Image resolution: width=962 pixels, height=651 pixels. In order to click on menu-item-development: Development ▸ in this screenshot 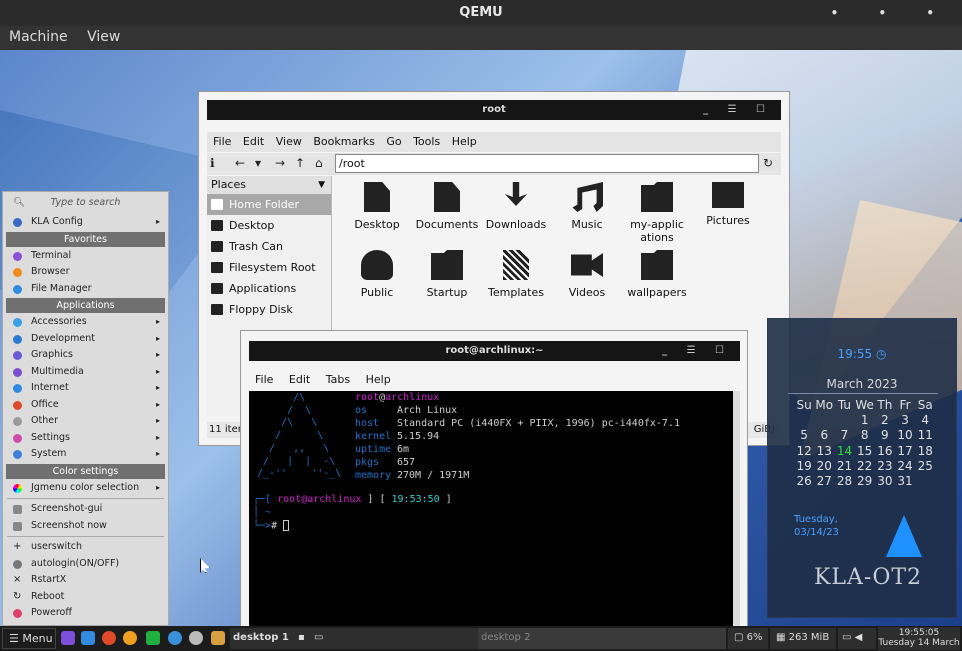, I will do `click(85, 339)`.